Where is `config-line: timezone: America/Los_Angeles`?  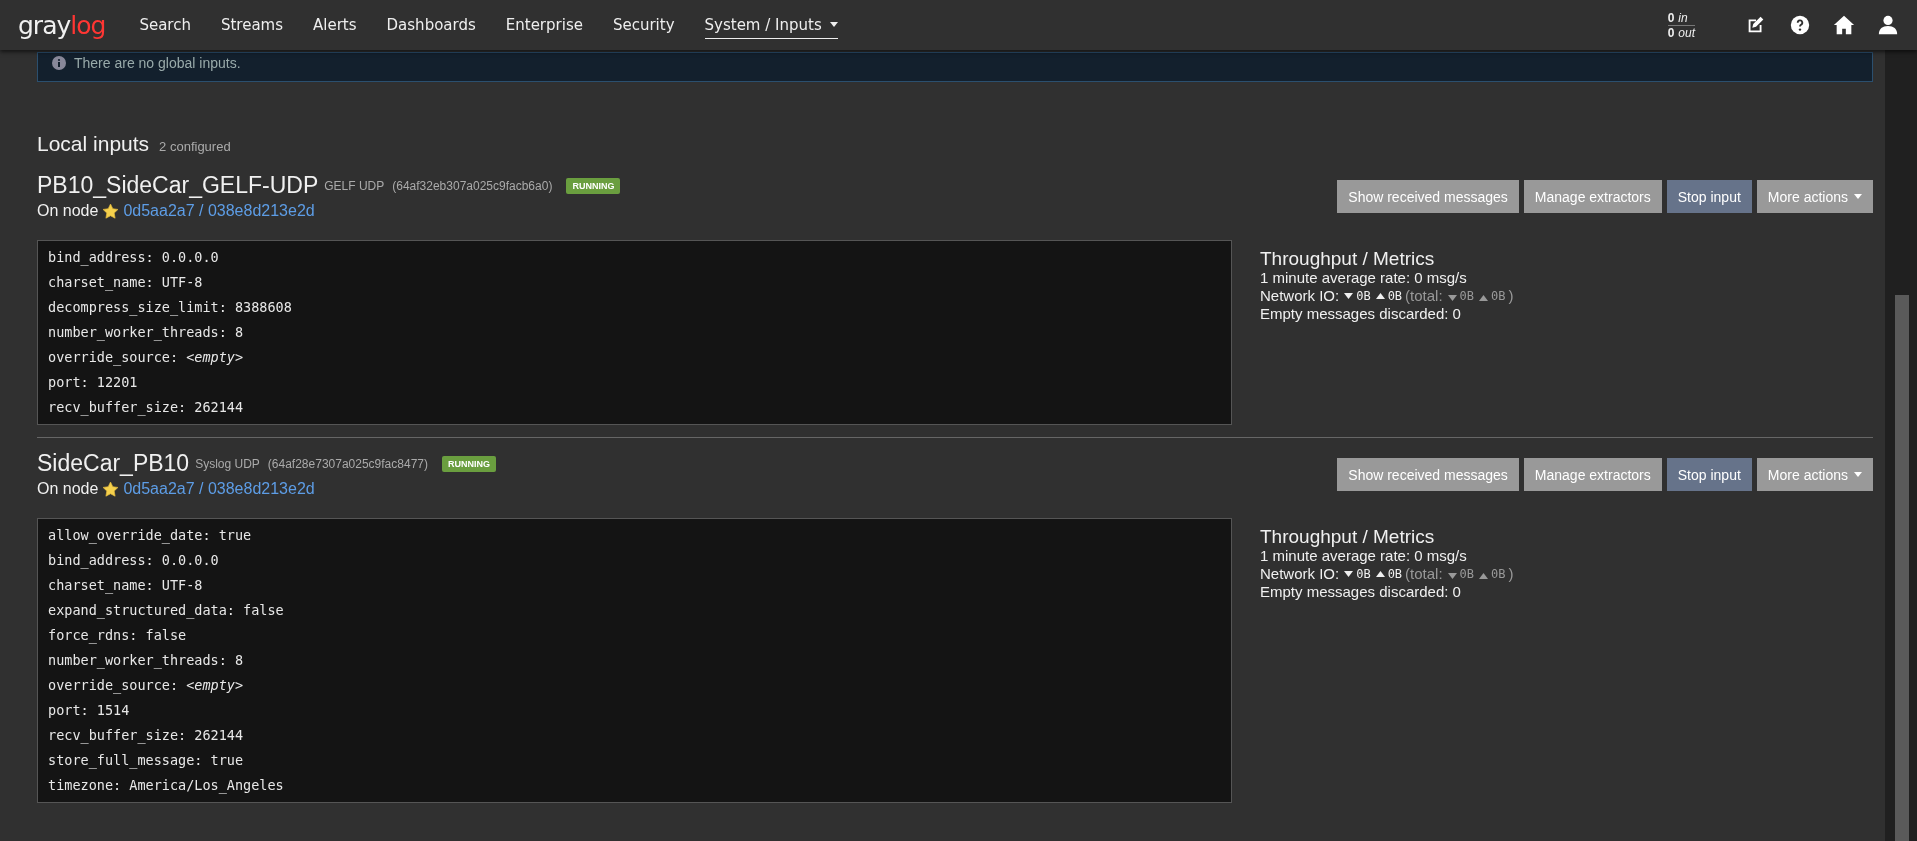 config-line: timezone: America/Los_Angeles is located at coordinates (166, 786).